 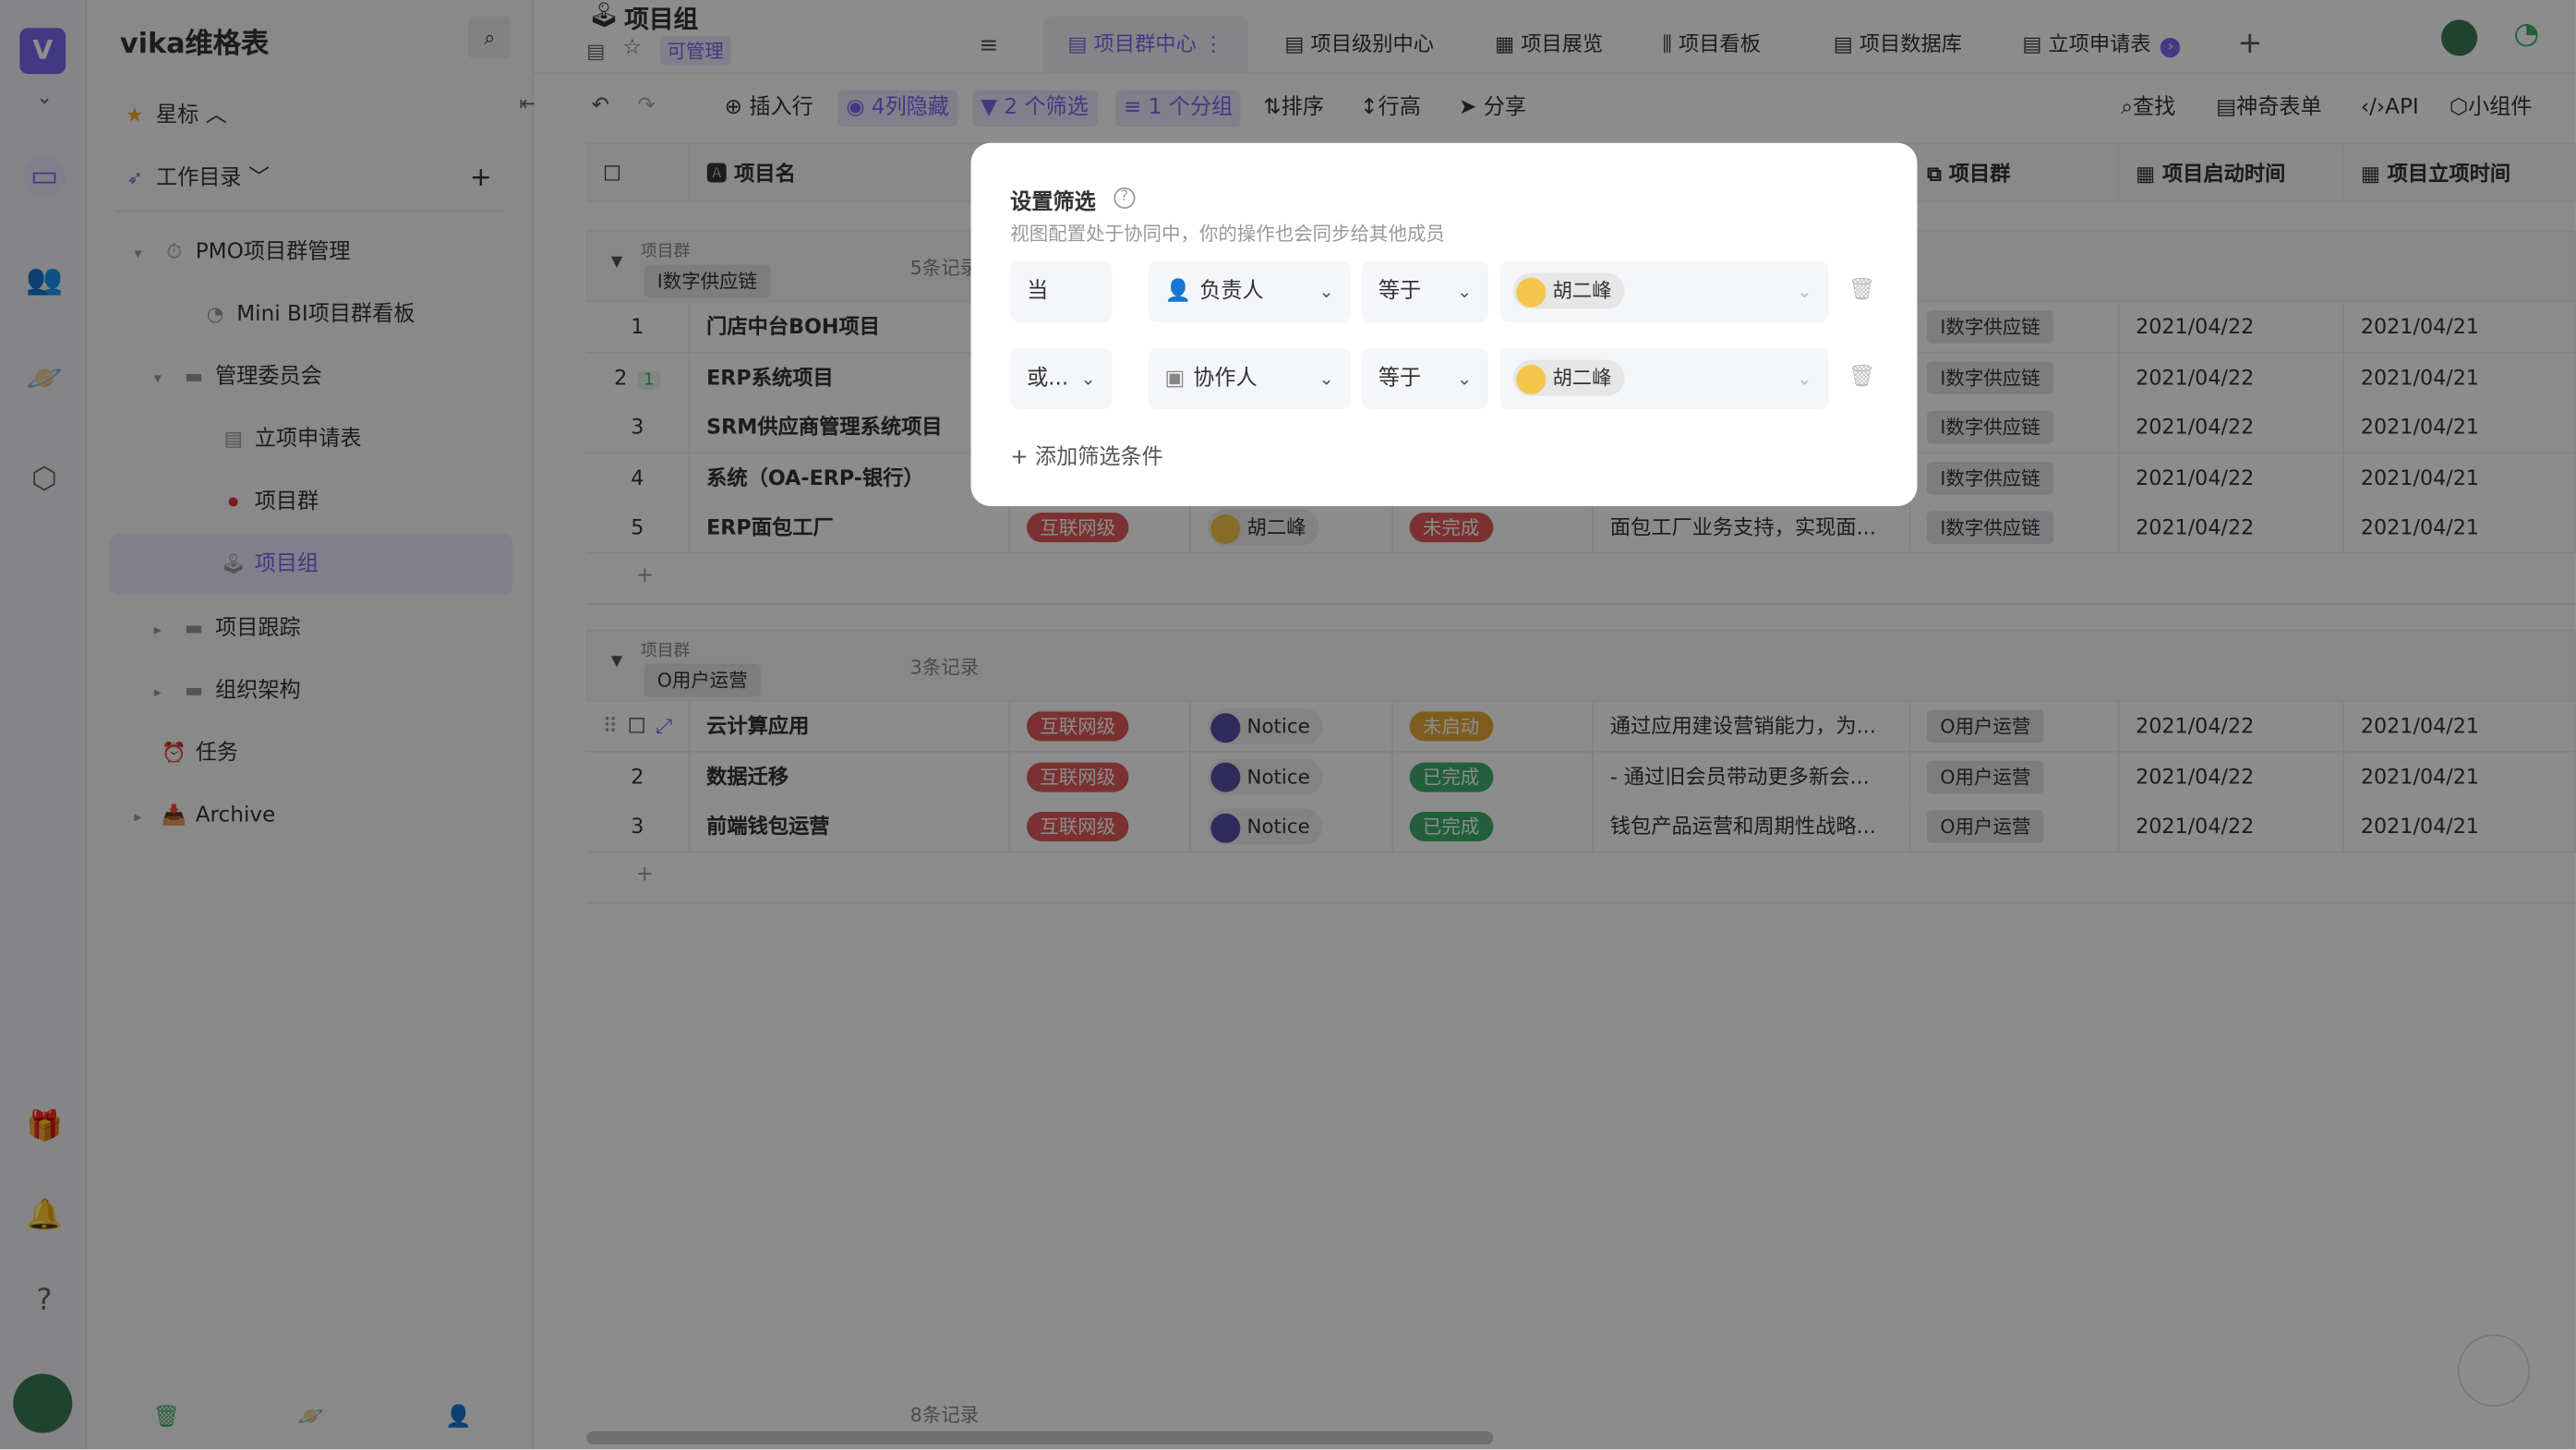 I want to click on label: 添加筛选条件, so click(x=1099, y=457).